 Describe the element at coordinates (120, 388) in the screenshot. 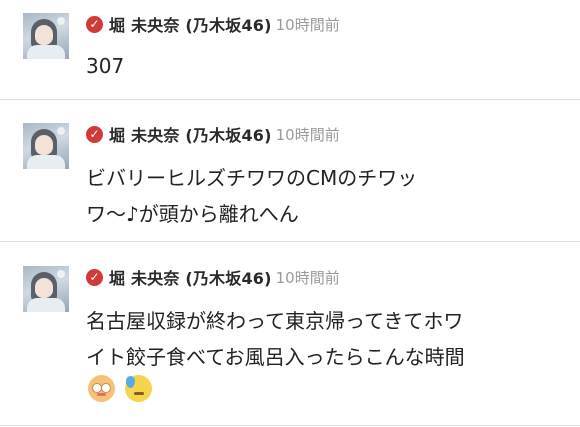

I see `emoji-row` at that location.